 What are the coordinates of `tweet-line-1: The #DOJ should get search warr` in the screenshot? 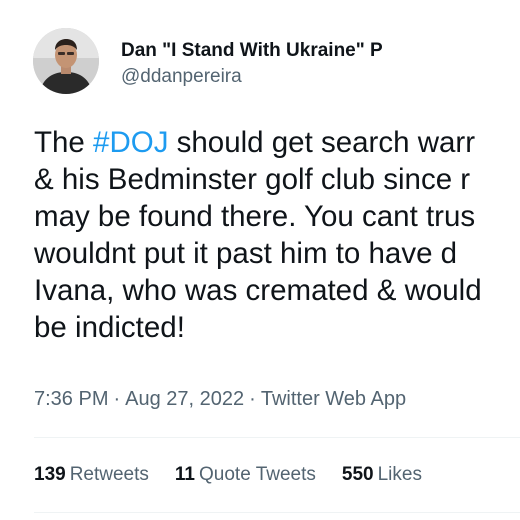 It's located at (277, 142).